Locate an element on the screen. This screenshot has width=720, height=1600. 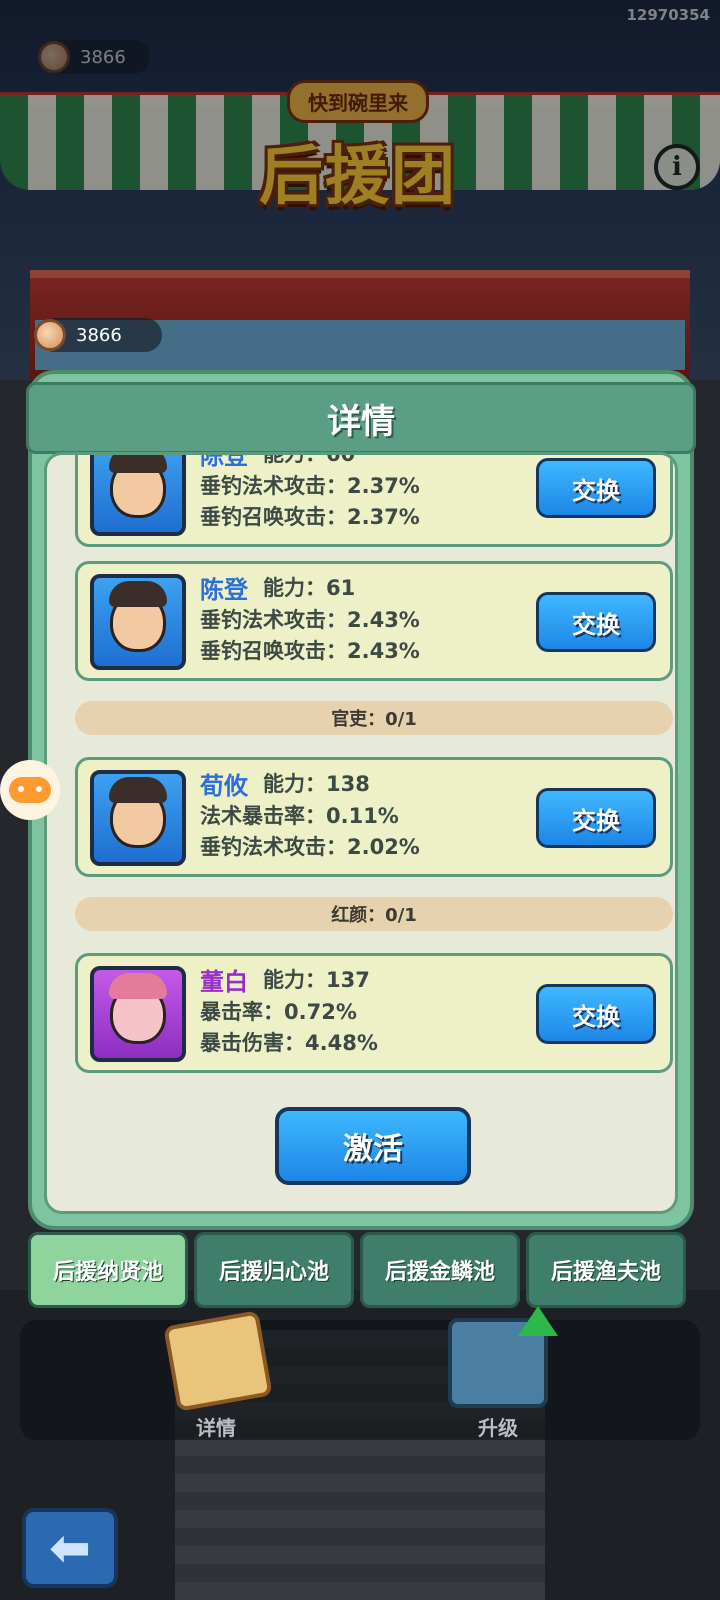
section-header-beauties: 红颜：0/1 is located at coordinates (374, 914).